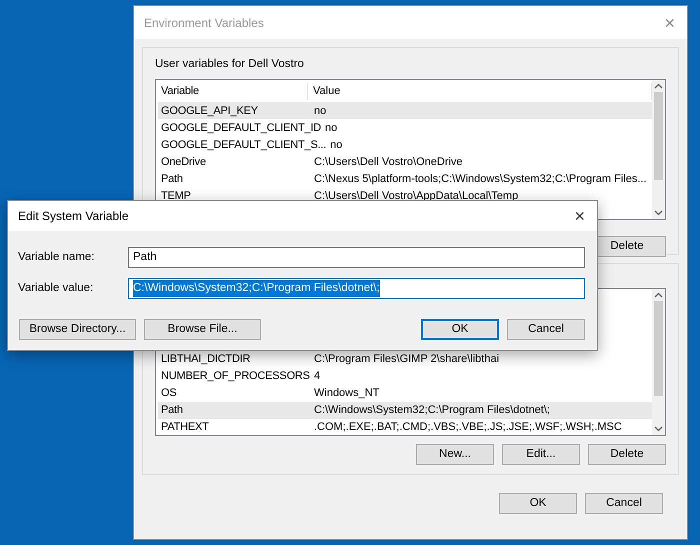 The image size is (700, 545). Describe the element at coordinates (405, 145) in the screenshot. I see `list-row: GOOGLE_DEFAULT_CLIENT_S... no` at that location.